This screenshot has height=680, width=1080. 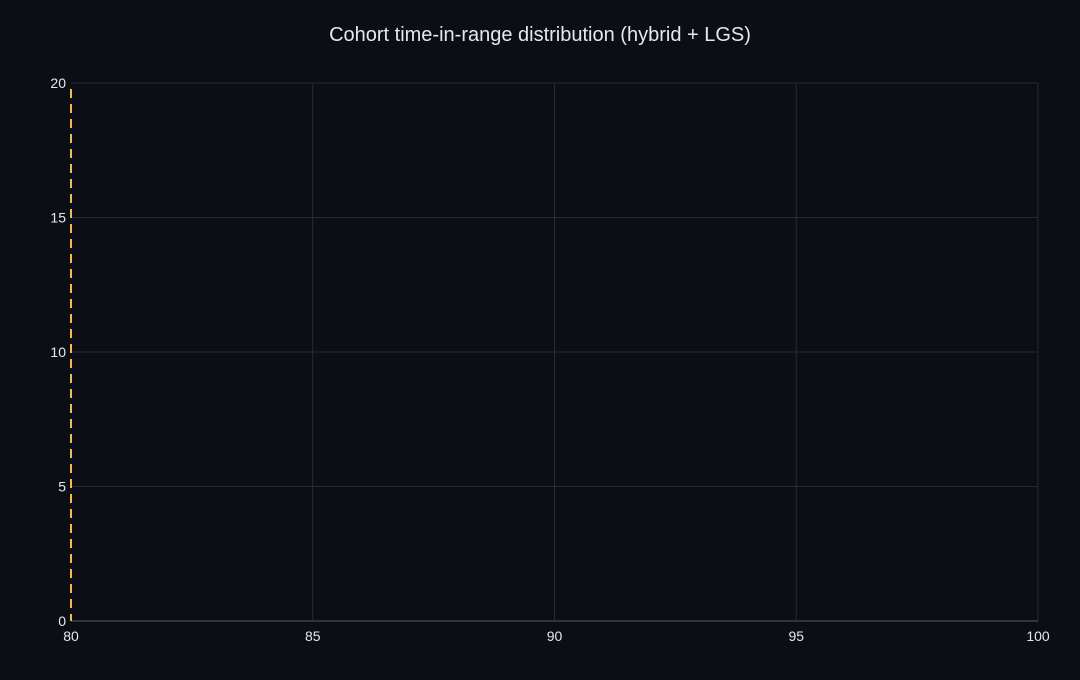 What do you see at coordinates (71, 636) in the screenshot?
I see `x-tick-label: 80` at bounding box center [71, 636].